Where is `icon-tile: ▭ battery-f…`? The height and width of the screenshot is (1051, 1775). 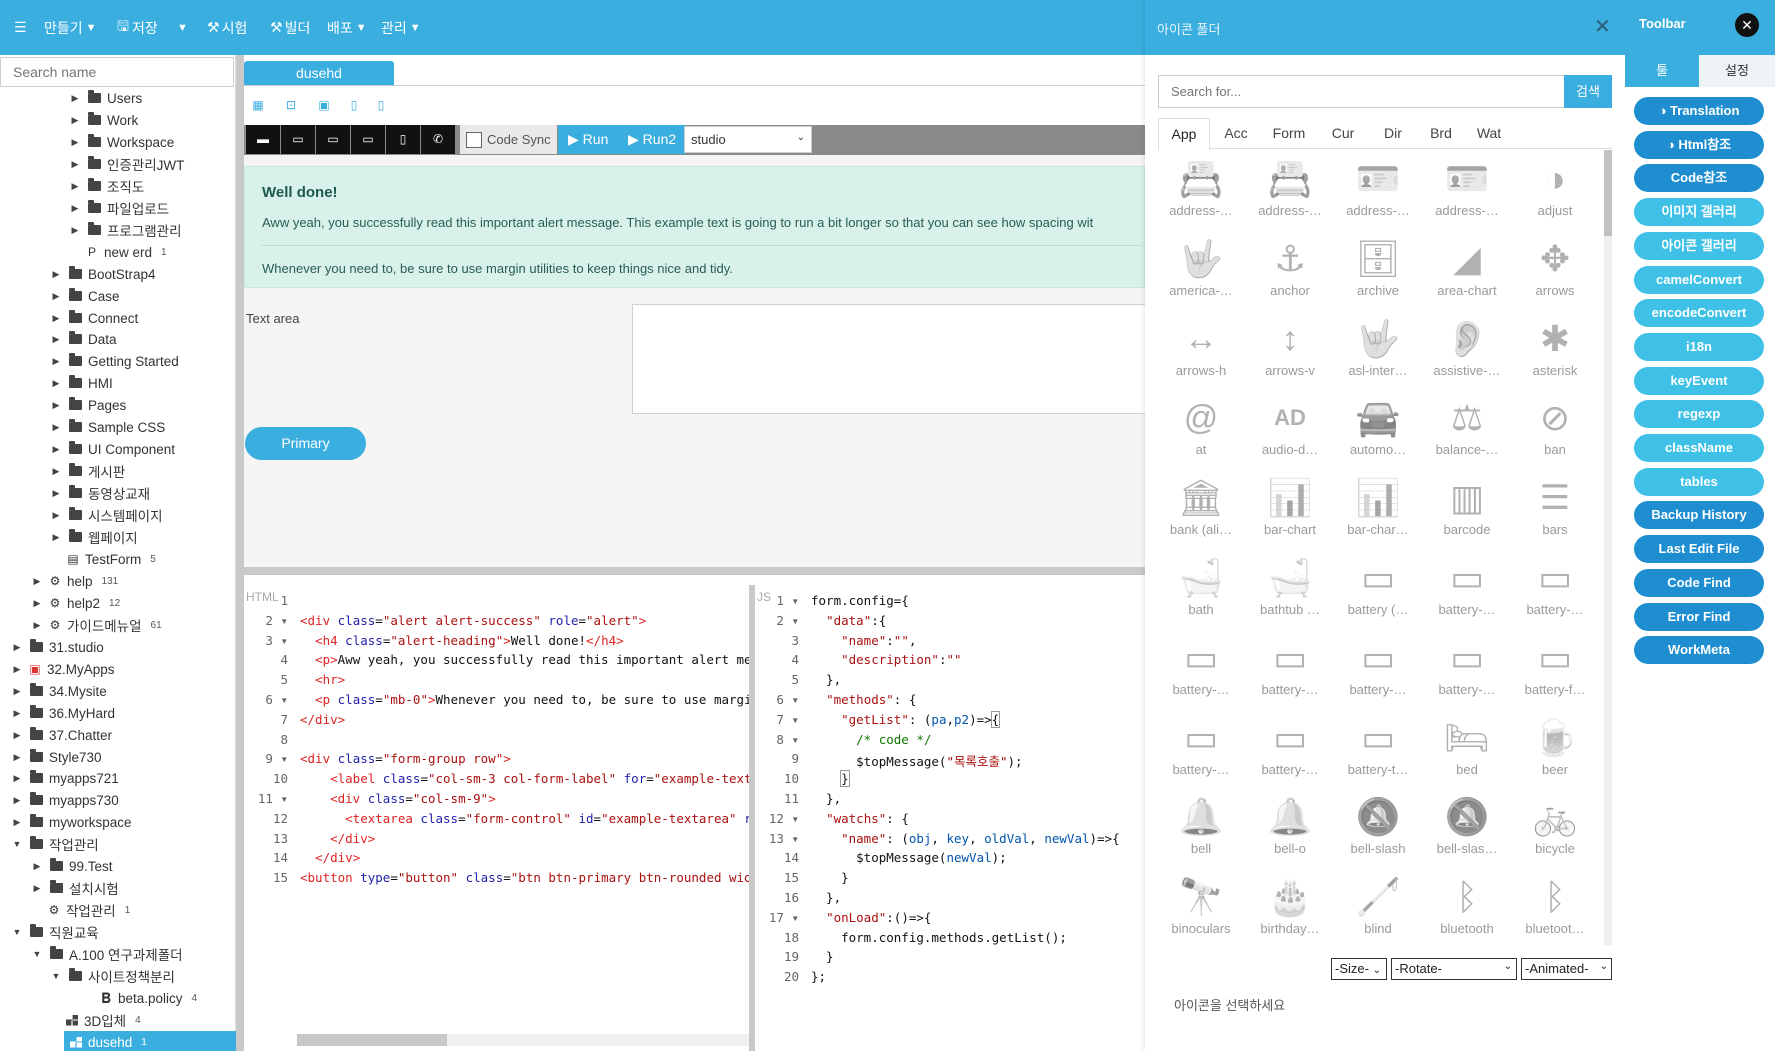
icon-tile: ▭ battery-f… is located at coordinates (1555, 674).